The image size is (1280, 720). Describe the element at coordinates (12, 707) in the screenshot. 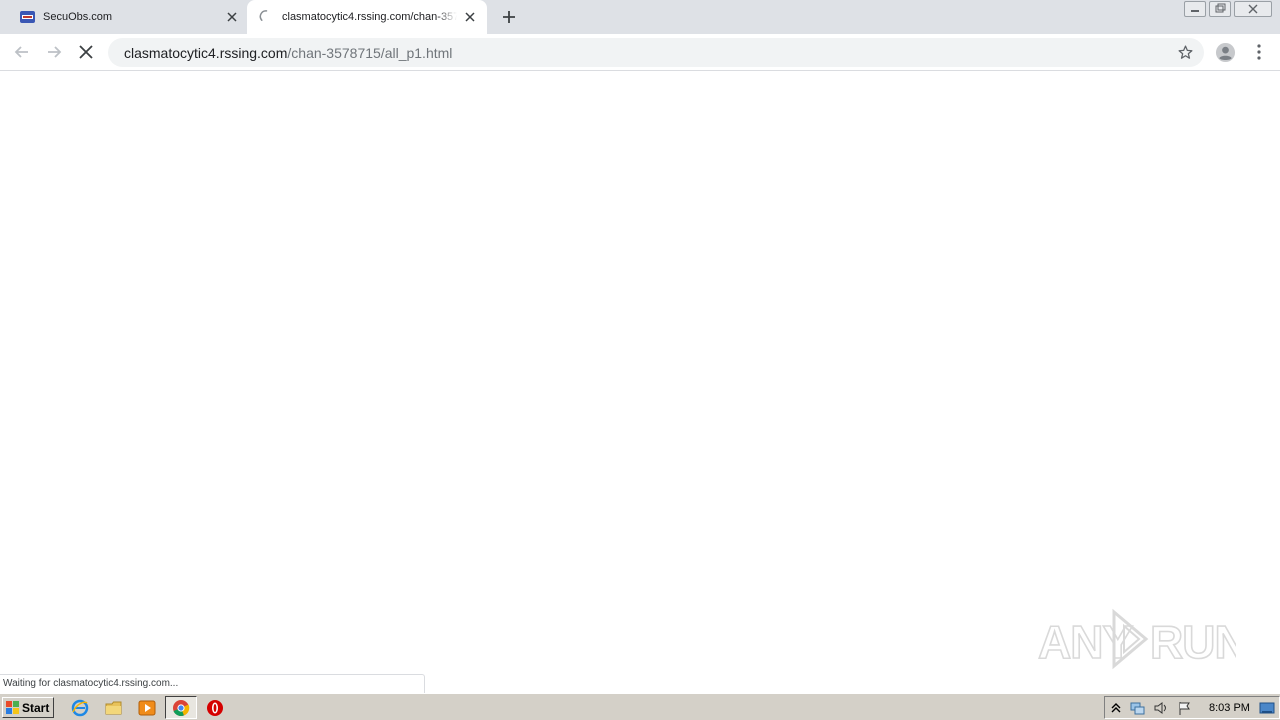

I see `windows-flag-icon` at that location.